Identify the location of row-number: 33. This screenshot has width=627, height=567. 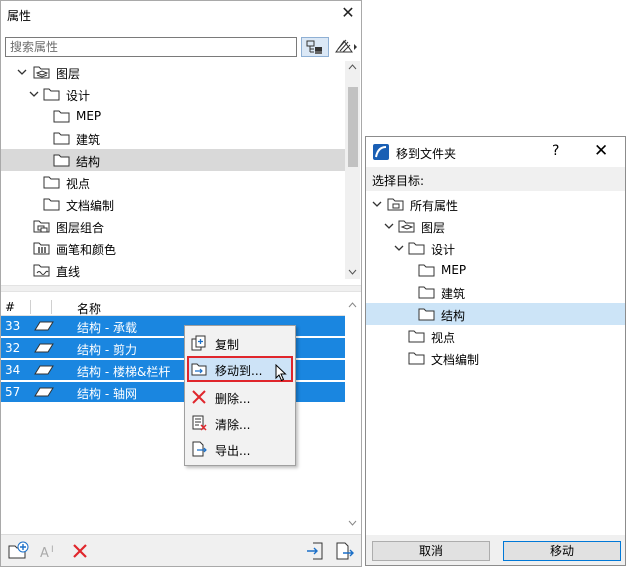
(13, 326).